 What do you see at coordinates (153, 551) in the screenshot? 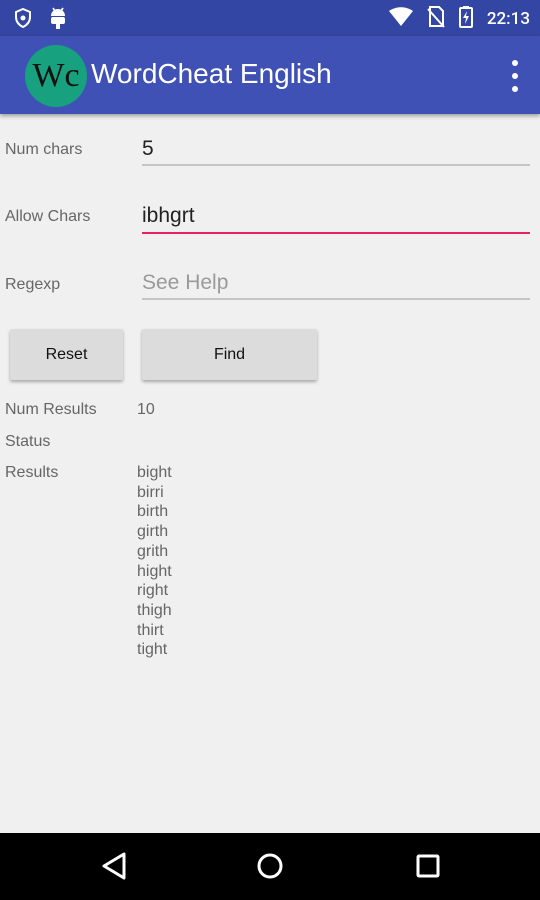
I see `list-item: grith` at bounding box center [153, 551].